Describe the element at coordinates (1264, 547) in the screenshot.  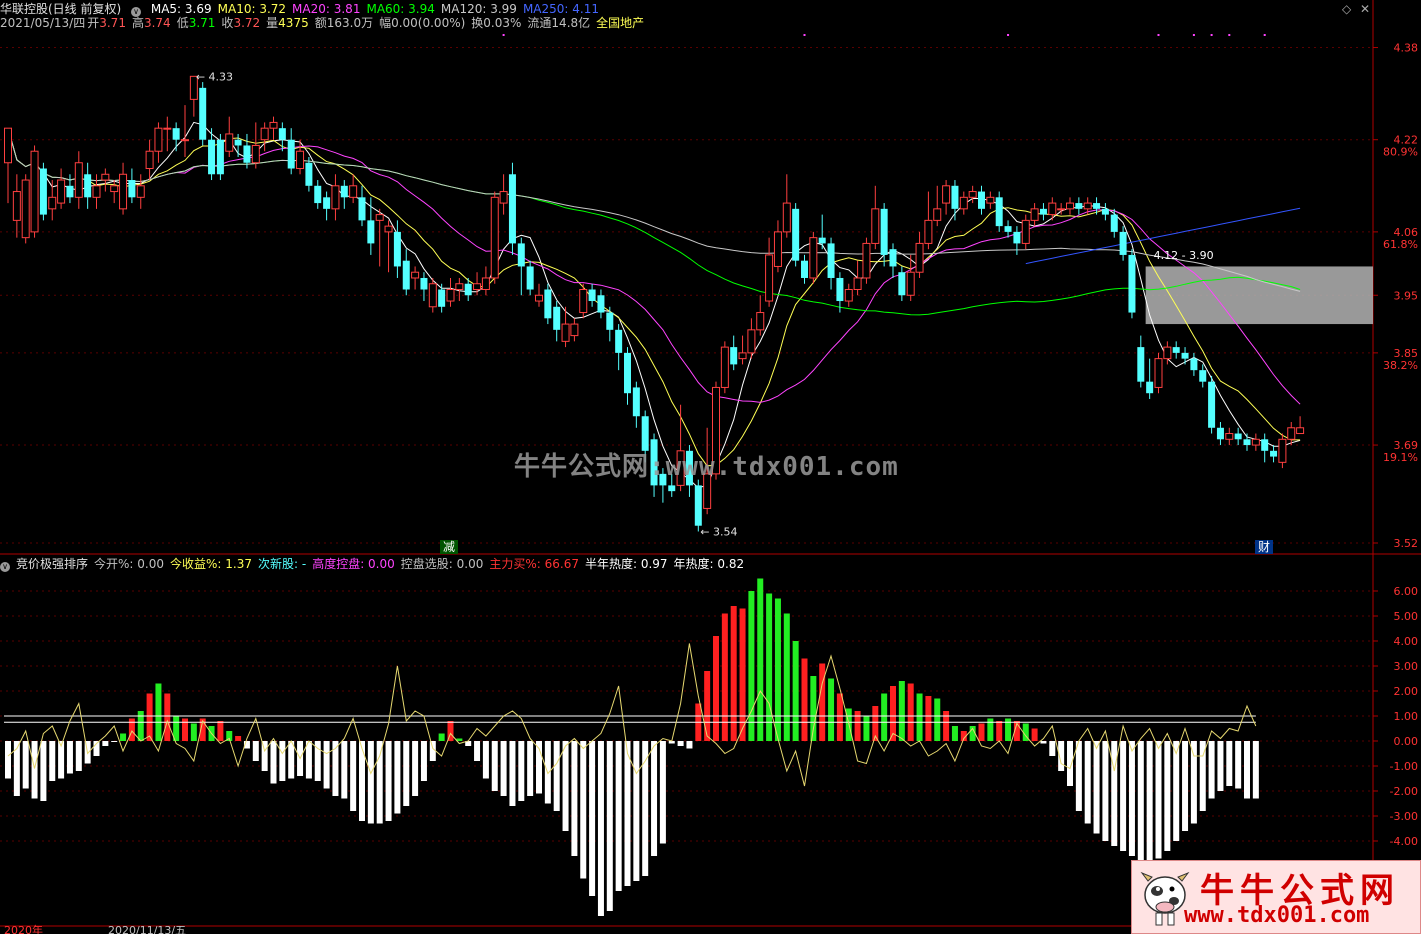
I see `tag-cai: 财` at that location.